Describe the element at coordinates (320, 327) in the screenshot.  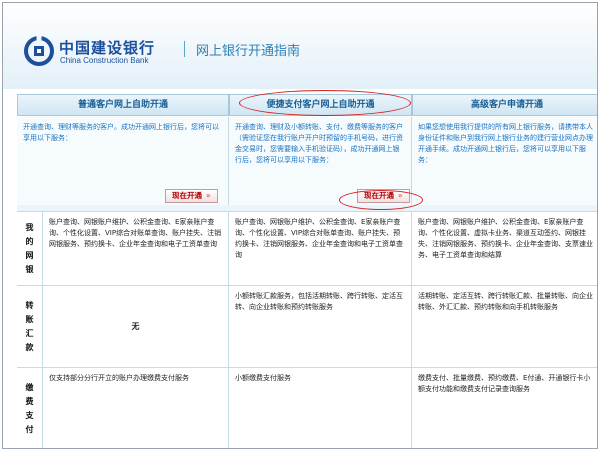
I see `cell-quickpay-transfer: 小额转账汇款服务，包括活期转账、跨行转账、定活互转、向企业转账和预约转账服务` at that location.